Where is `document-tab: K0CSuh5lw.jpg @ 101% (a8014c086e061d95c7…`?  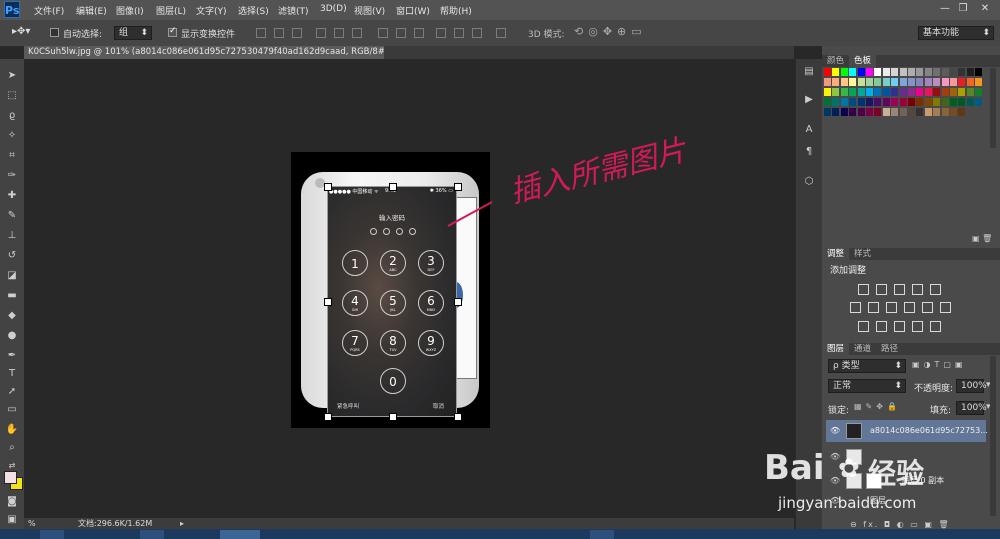 document-tab: K0CSuh5lw.jpg @ 101% (a8014c086e061d95c7… is located at coordinates (204, 52).